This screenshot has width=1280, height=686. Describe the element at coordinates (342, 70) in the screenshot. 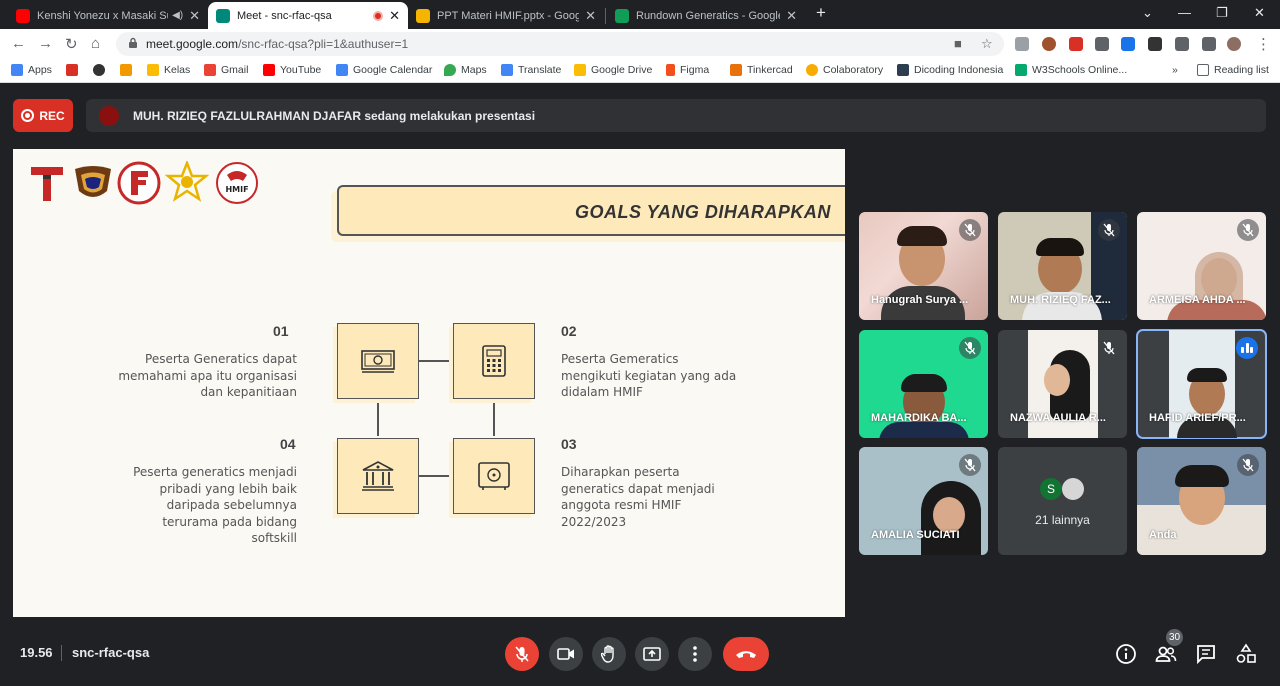

I see `calendar-icon` at that location.